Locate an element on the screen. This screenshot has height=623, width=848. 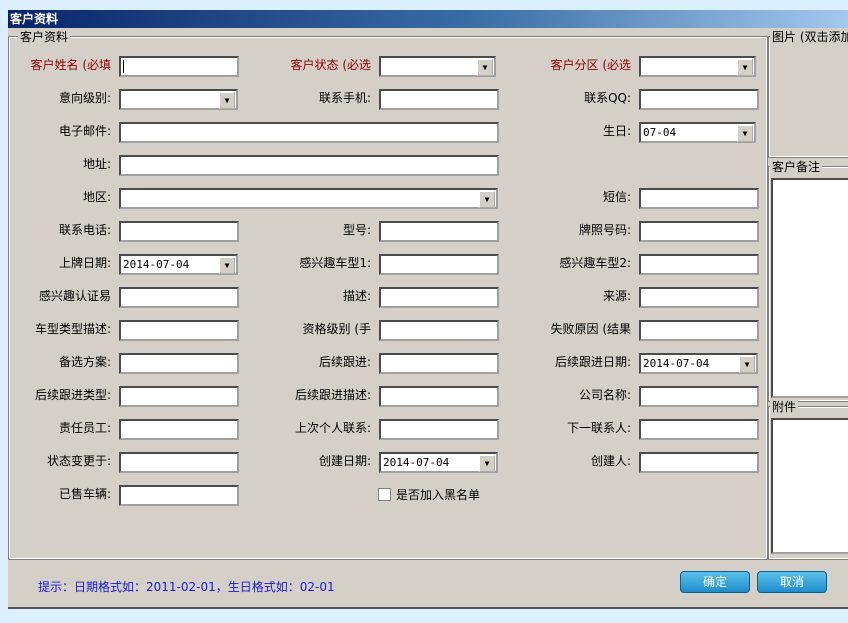
group-label: 客户资料 is located at coordinates (44, 37).